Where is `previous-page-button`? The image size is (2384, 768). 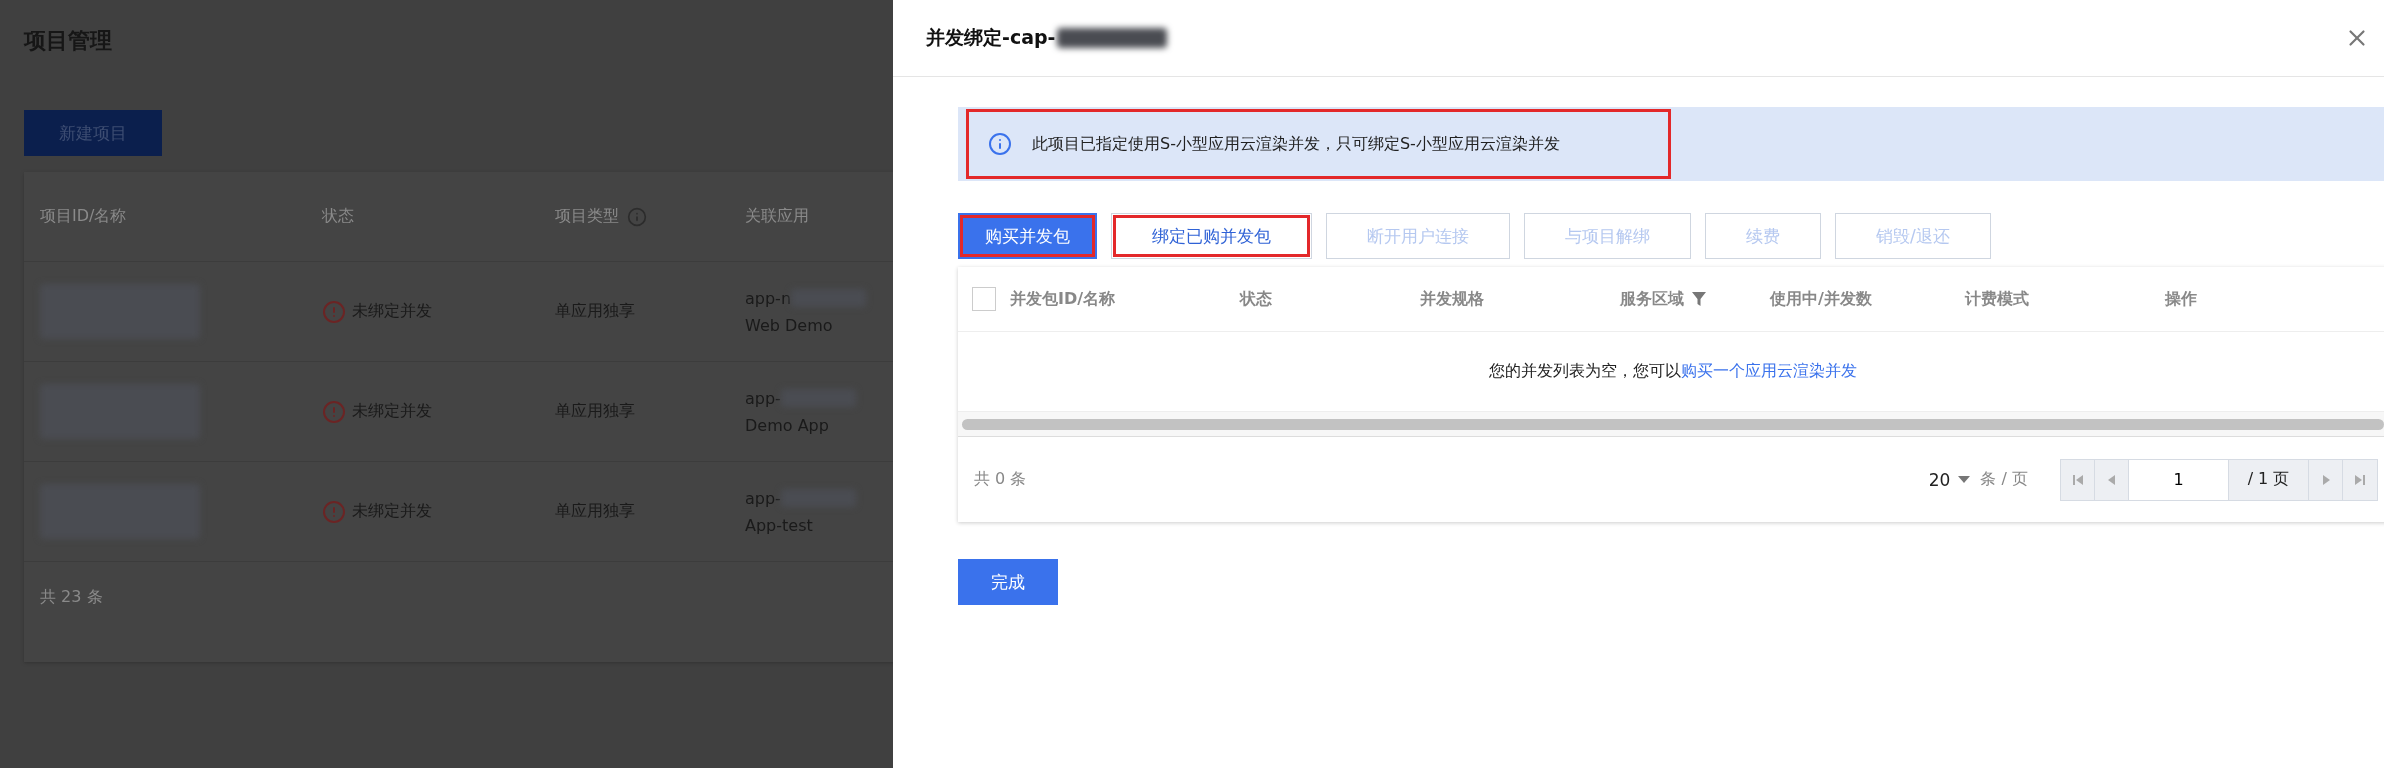
previous-page-button is located at coordinates (2112, 479).